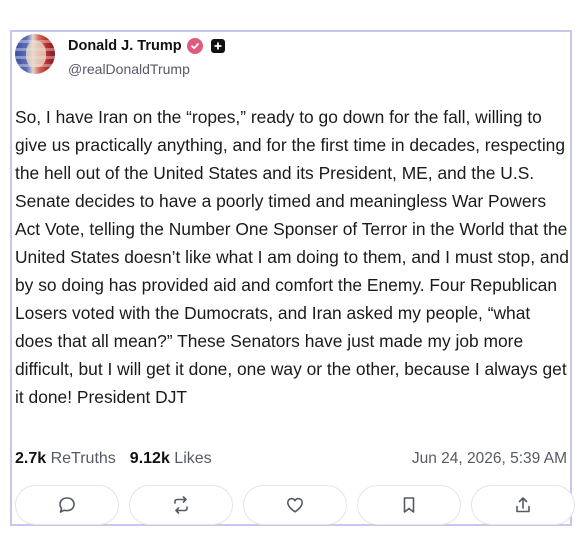  I want to click on bookmark-icon, so click(409, 505).